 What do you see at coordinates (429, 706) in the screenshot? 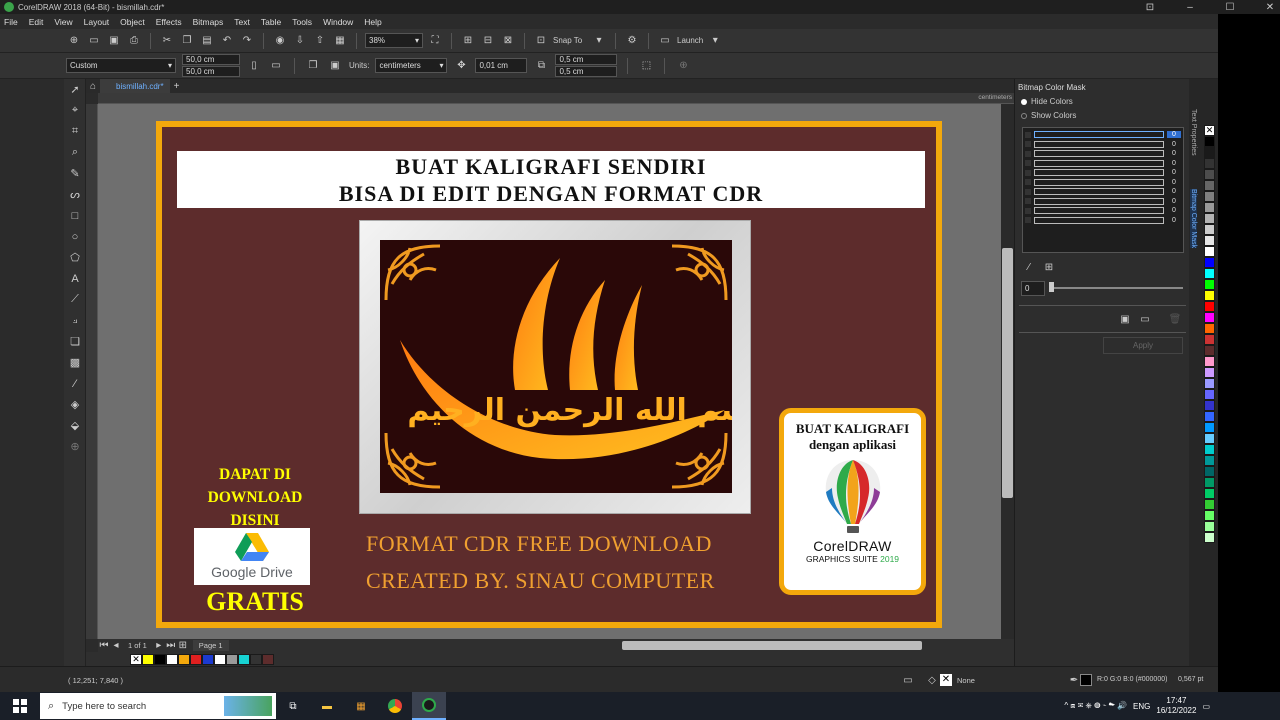
I see `coreldraw-taskbar-icon` at bounding box center [429, 706].